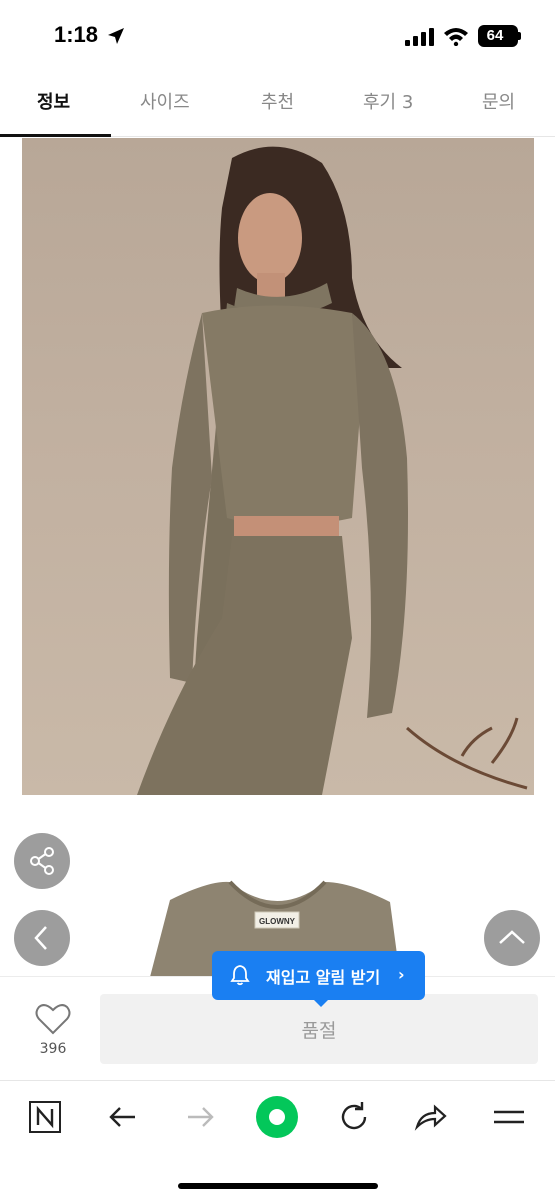 This screenshot has width=555, height=1200. What do you see at coordinates (354, 1117) in the screenshot?
I see `reload-icon` at bounding box center [354, 1117].